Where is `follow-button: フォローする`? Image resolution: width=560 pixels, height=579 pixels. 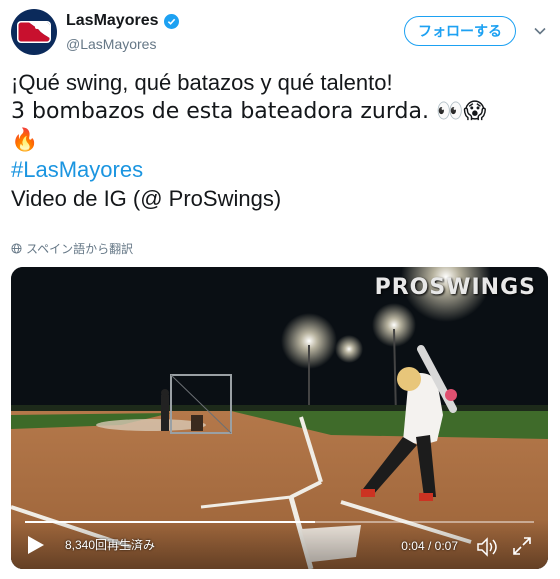
follow-button: フォローする is located at coordinates (460, 31).